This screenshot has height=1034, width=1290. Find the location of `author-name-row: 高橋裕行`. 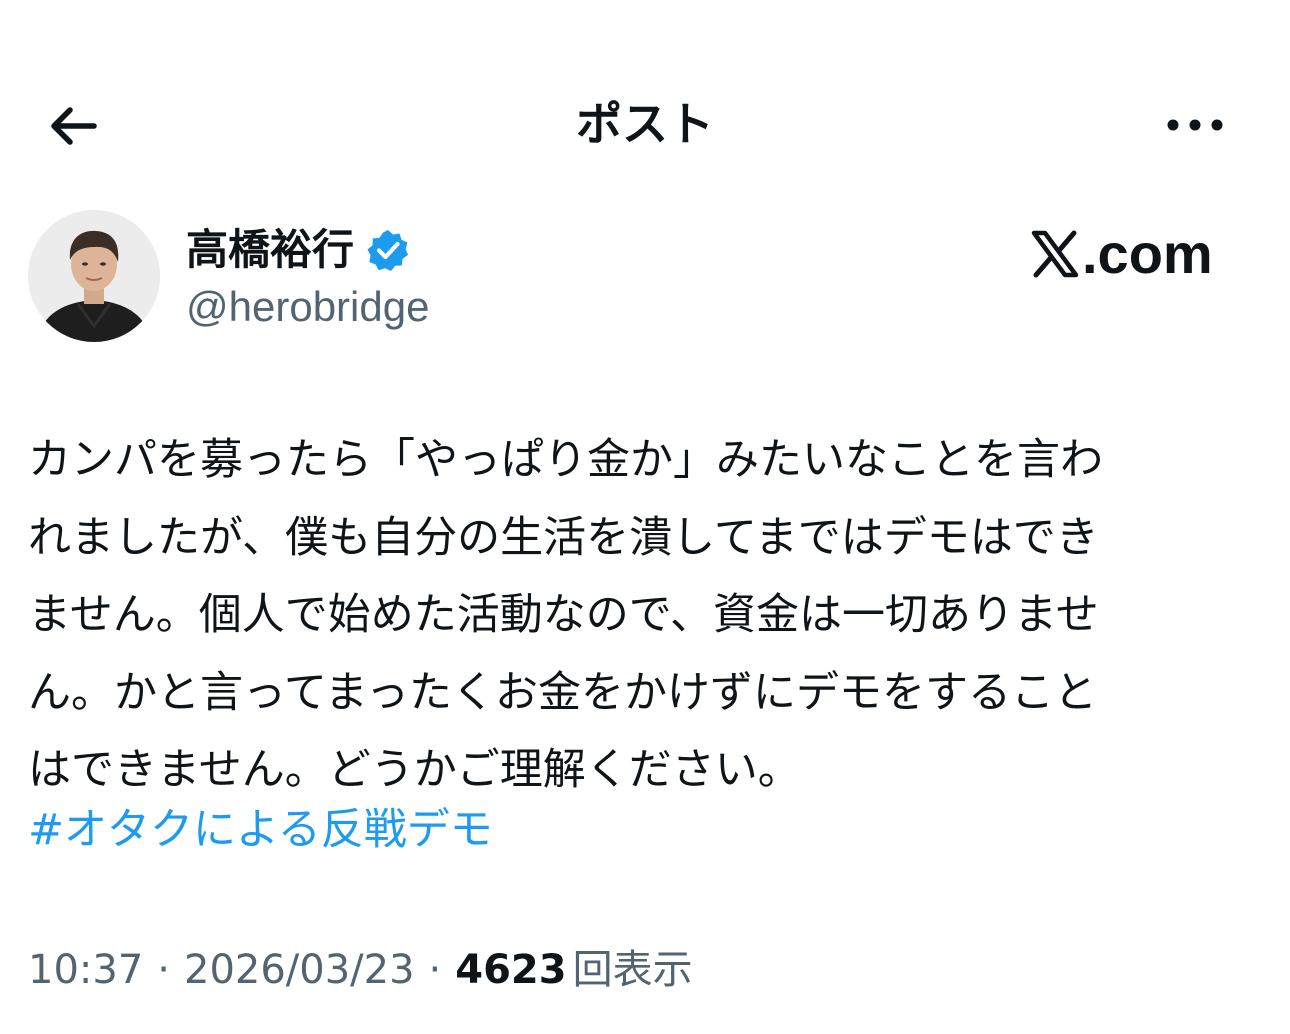

author-name-row: 高橋裕行 is located at coordinates (298, 250).